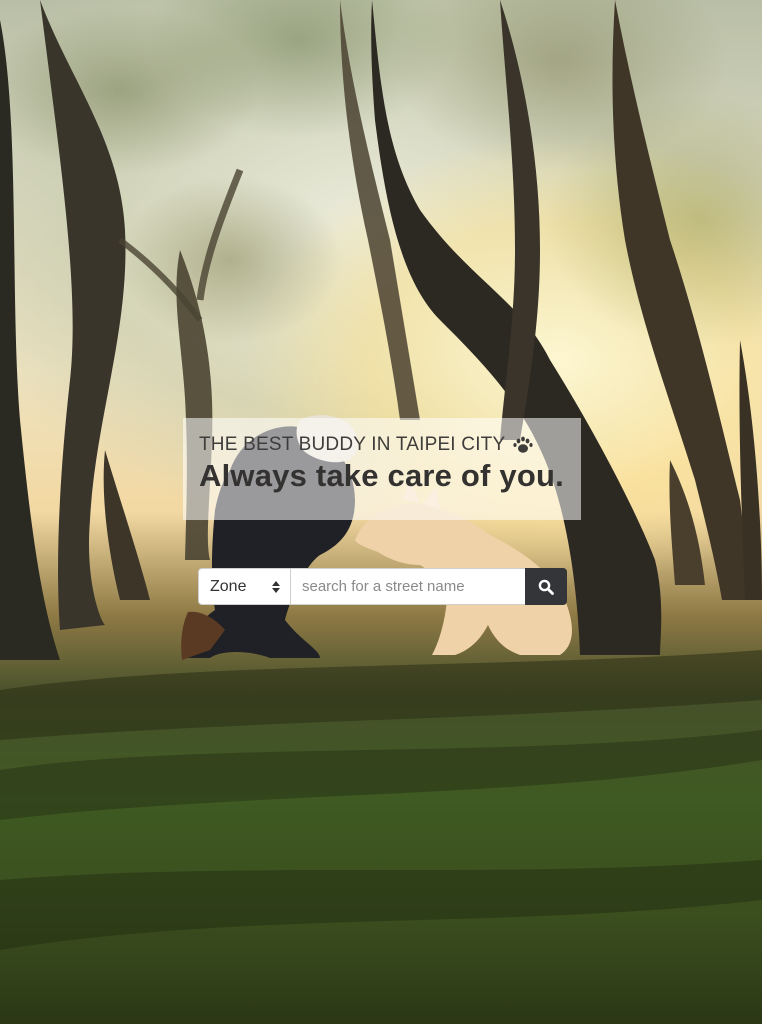 This screenshot has height=1024, width=762. What do you see at coordinates (352, 444) in the screenshot?
I see `headline-kicker-text: THE BEST BUDDY IN TAIPEI CITY` at bounding box center [352, 444].